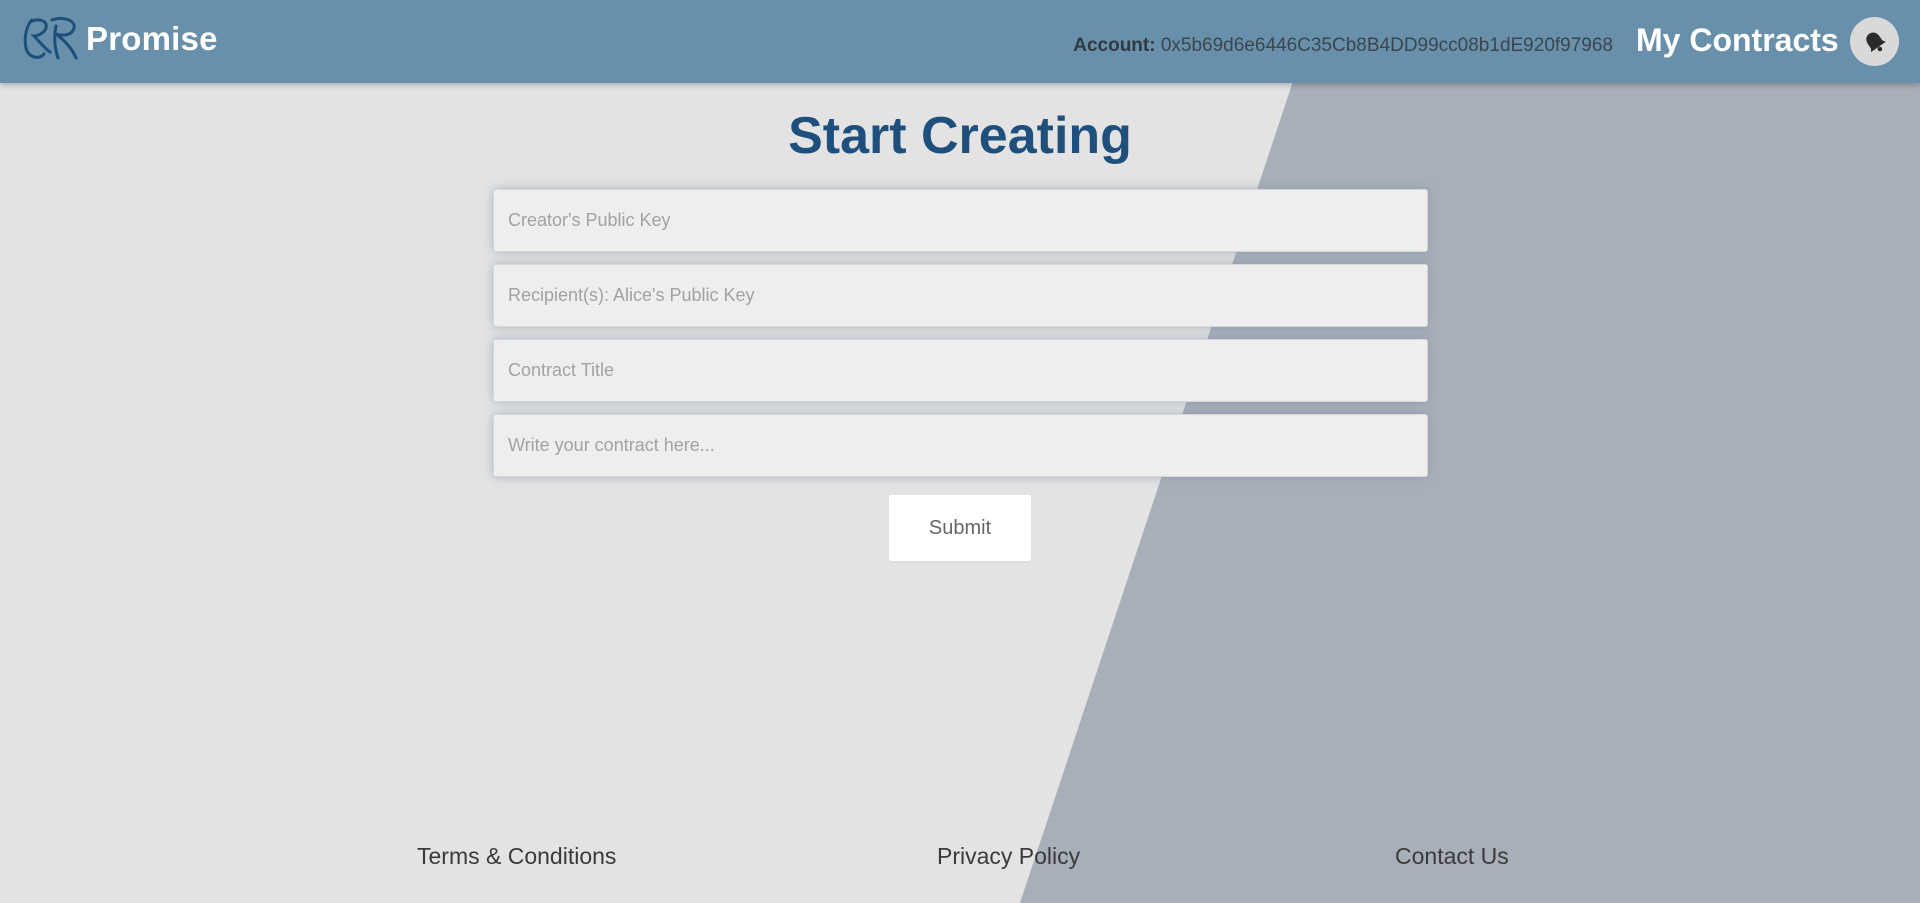 This screenshot has height=903, width=1920. What do you see at coordinates (960, 445) in the screenshot?
I see `contract-body-input` at bounding box center [960, 445].